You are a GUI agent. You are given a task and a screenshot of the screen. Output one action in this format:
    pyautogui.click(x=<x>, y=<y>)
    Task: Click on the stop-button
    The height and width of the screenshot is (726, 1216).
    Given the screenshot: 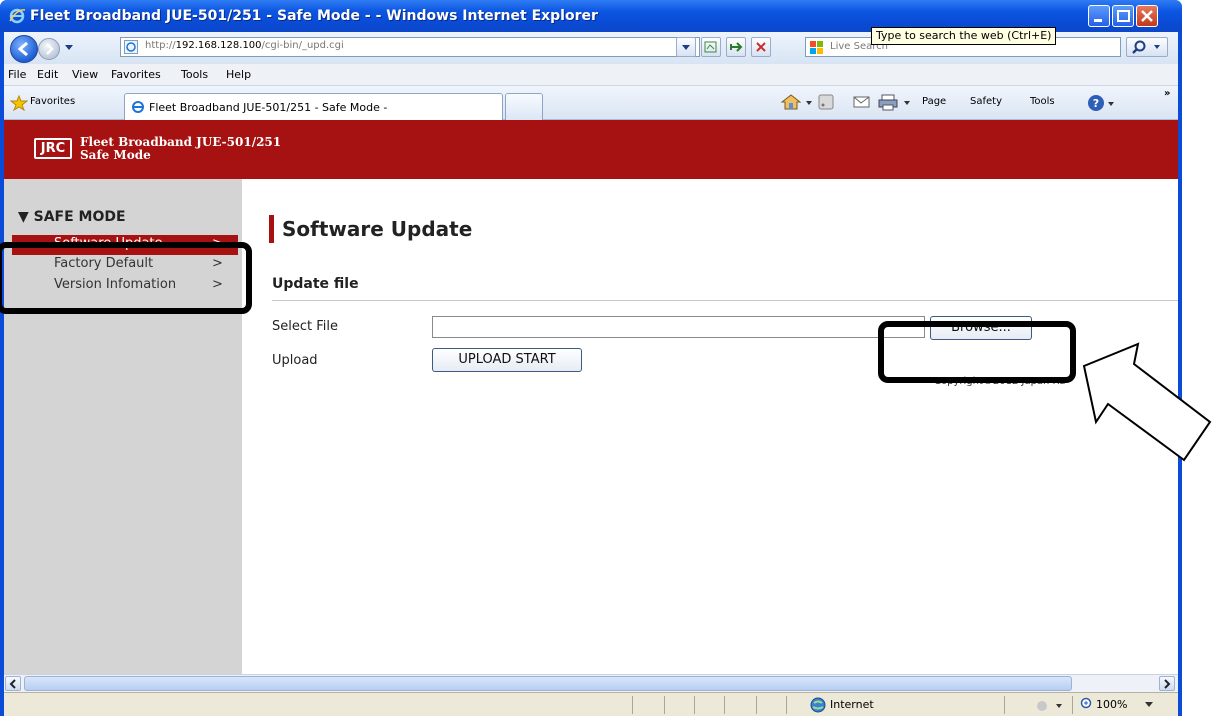 What is the action you would take?
    pyautogui.click(x=761, y=47)
    